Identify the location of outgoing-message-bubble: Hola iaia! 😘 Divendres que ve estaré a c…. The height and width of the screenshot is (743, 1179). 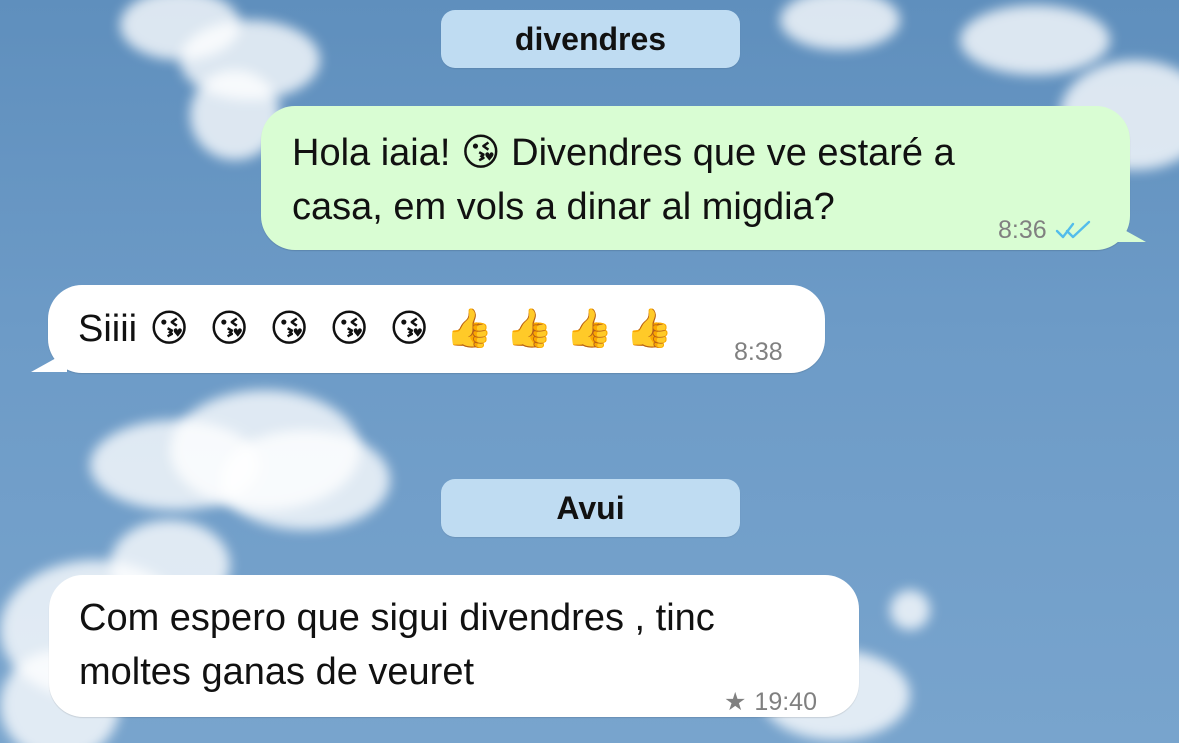
(695, 178).